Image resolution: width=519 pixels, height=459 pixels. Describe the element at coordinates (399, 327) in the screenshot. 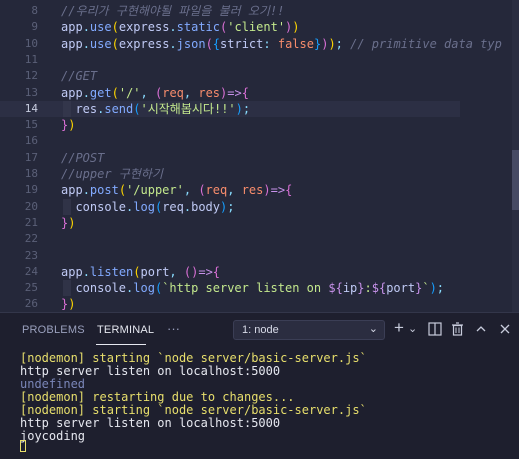

I see `new-terminal-icon: +` at that location.